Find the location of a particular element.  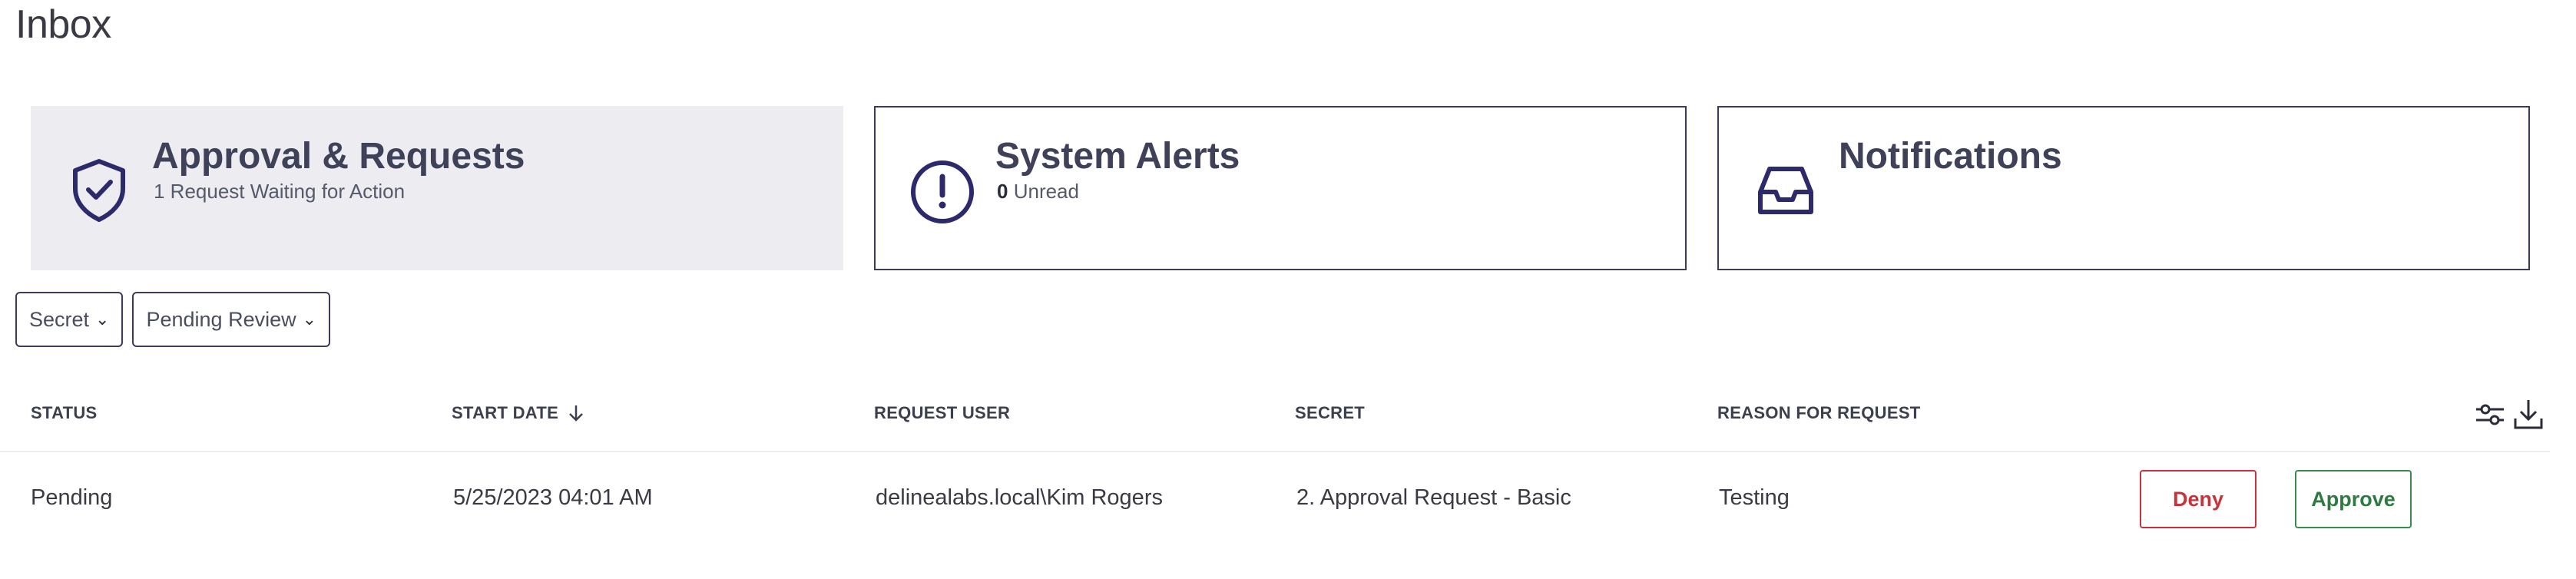

unread-count: 0 is located at coordinates (1002, 191).